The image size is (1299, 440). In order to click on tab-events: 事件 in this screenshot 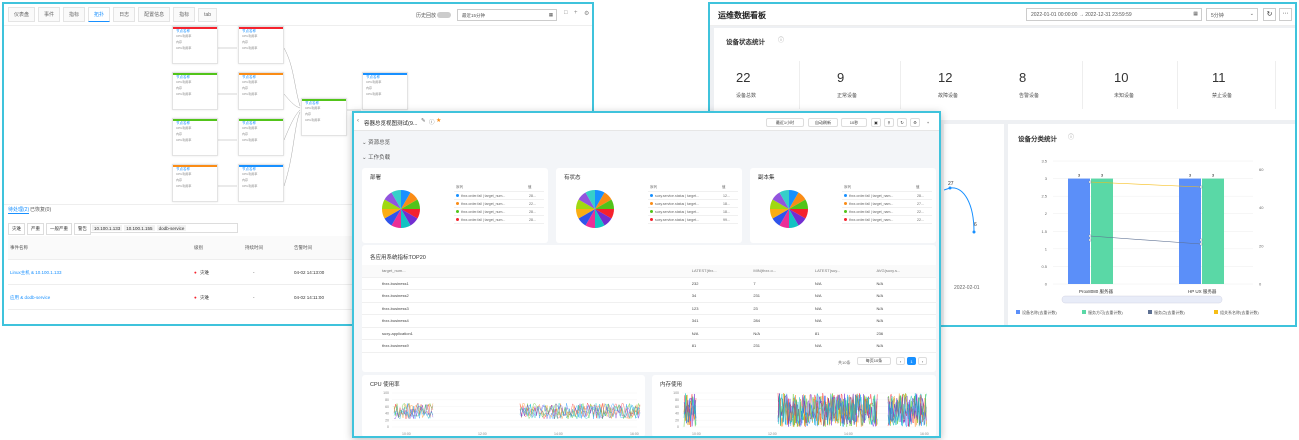, I will do `click(49, 14)`.